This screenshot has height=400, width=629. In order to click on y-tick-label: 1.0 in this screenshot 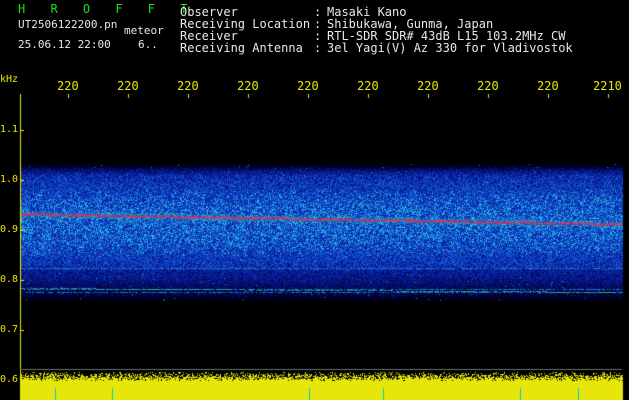, I will do `click(9, 179)`.